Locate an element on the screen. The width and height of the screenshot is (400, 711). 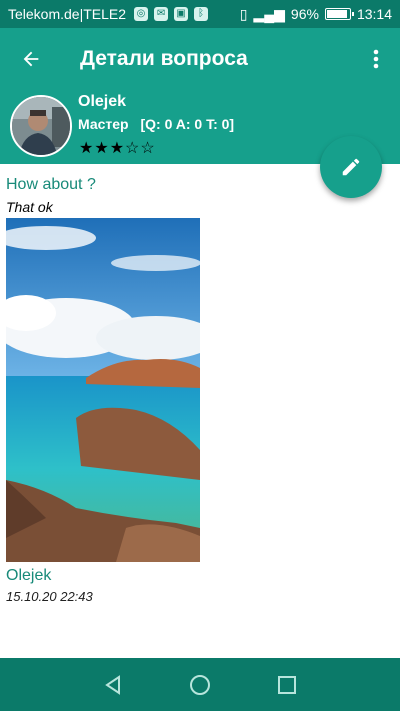
edit-button is located at coordinates (351, 167).